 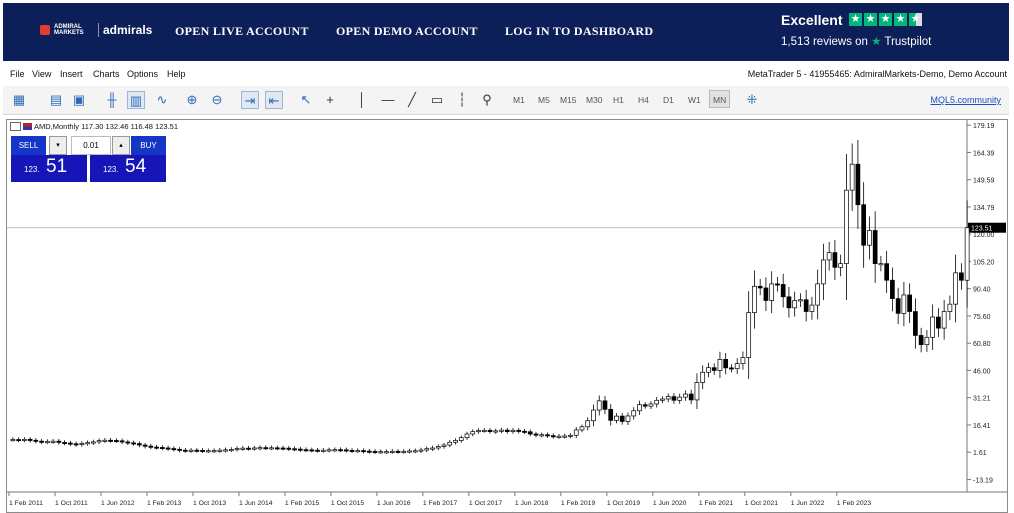 I want to click on timeframe-w1: W1, so click(x=694, y=100).